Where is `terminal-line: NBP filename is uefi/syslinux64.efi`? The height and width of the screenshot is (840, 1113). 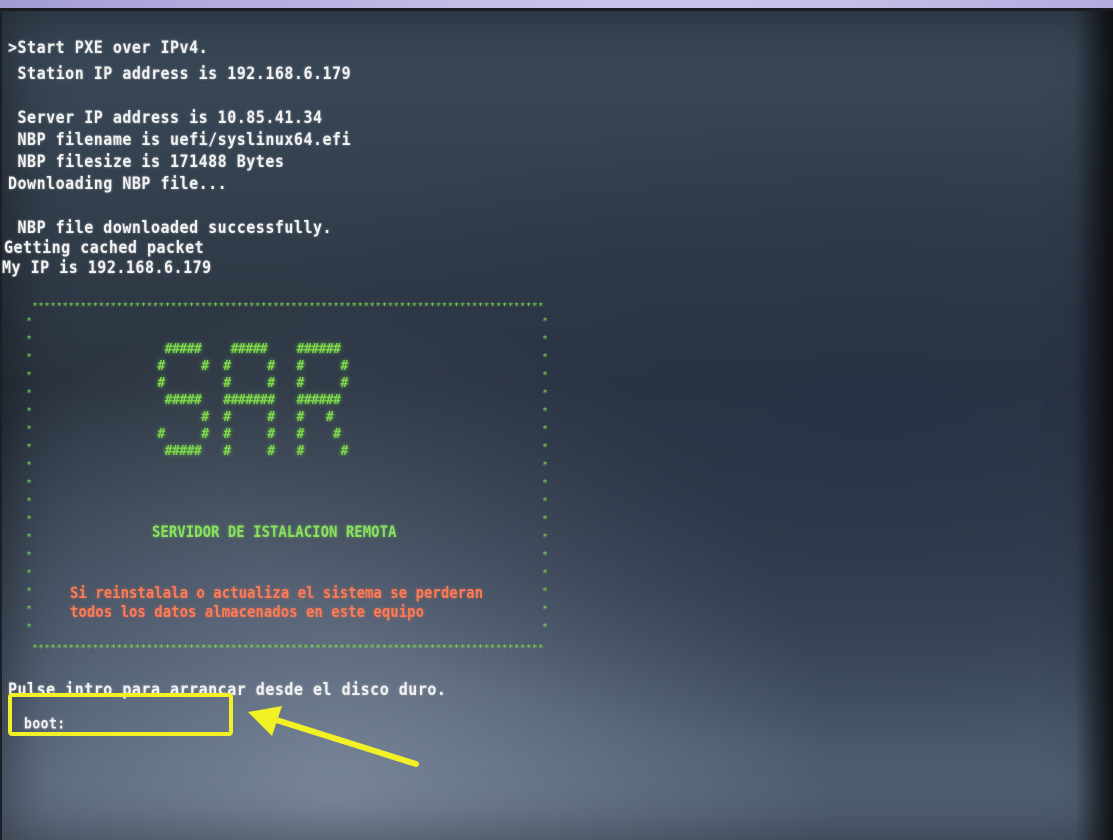
terminal-line: NBP filename is uefi/syslinux64.efi is located at coordinates (180, 139).